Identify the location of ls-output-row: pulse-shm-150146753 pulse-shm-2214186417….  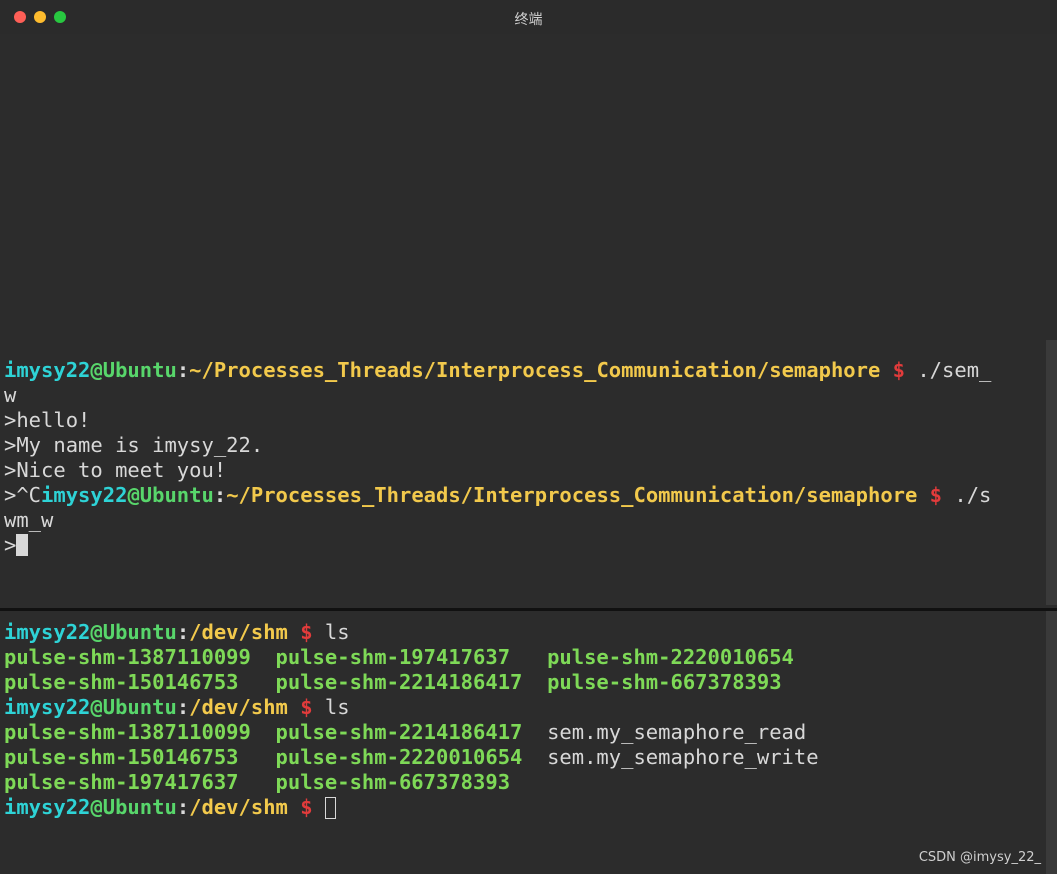
(411, 682).